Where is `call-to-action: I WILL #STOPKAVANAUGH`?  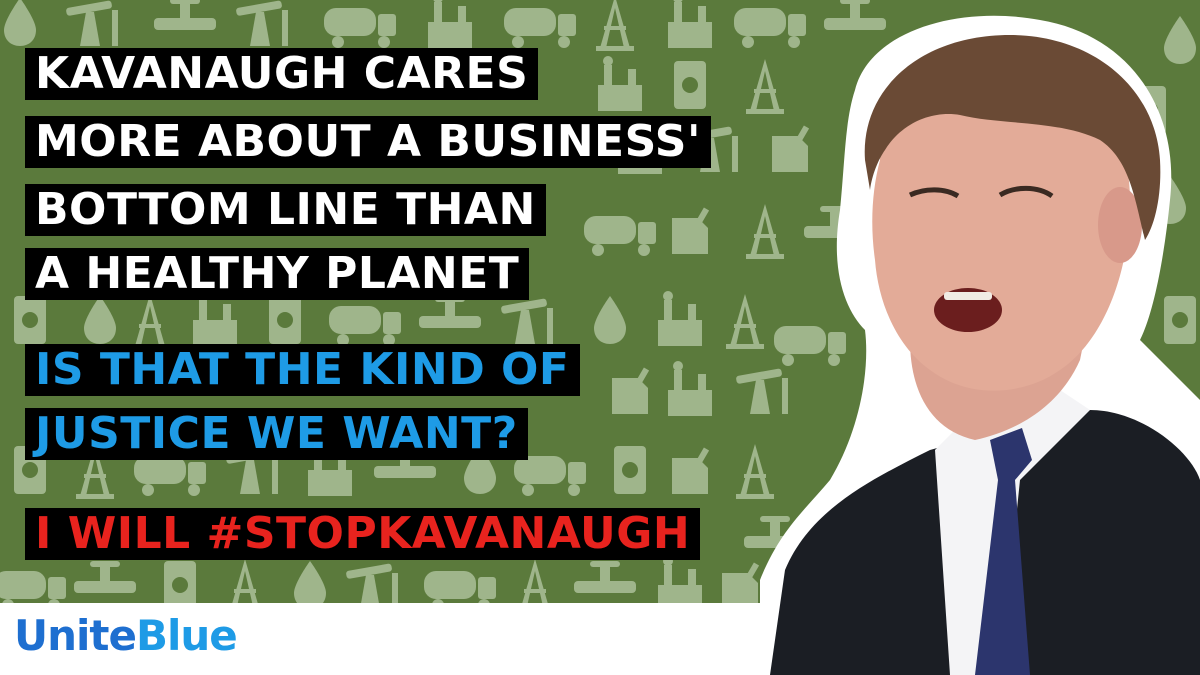
call-to-action: I WILL #STOPKAVANAUGH is located at coordinates (363, 534).